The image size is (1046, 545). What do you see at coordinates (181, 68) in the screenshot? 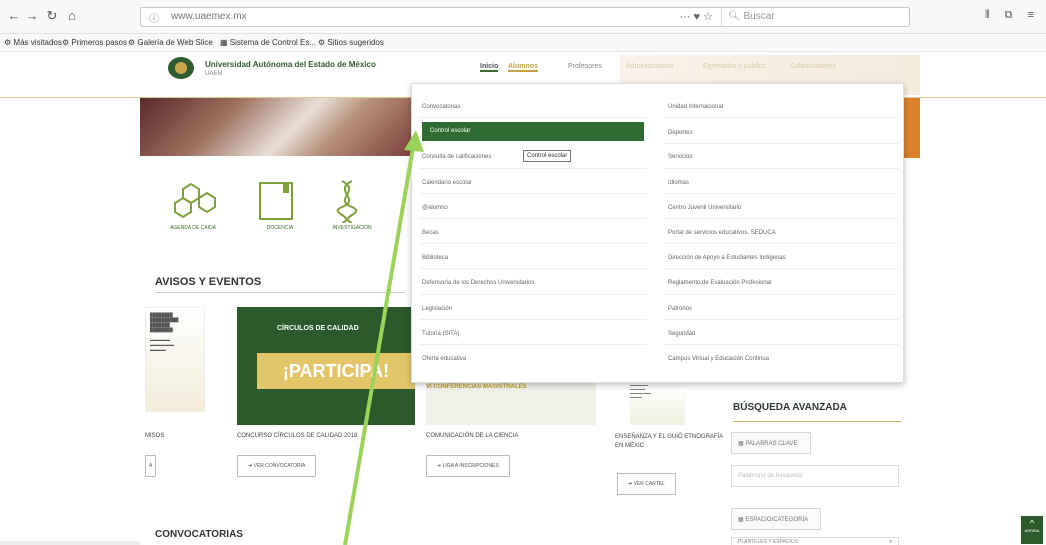
I see `university-logo` at bounding box center [181, 68].